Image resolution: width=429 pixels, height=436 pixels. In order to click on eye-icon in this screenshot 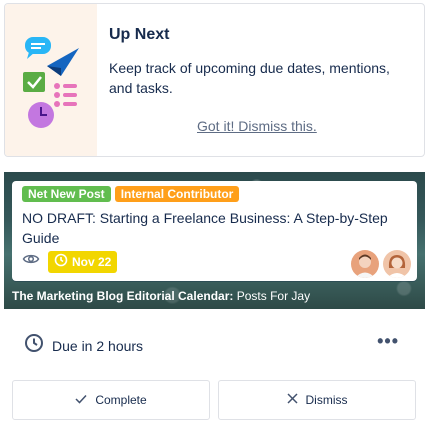, I will do `click(31, 261)`.